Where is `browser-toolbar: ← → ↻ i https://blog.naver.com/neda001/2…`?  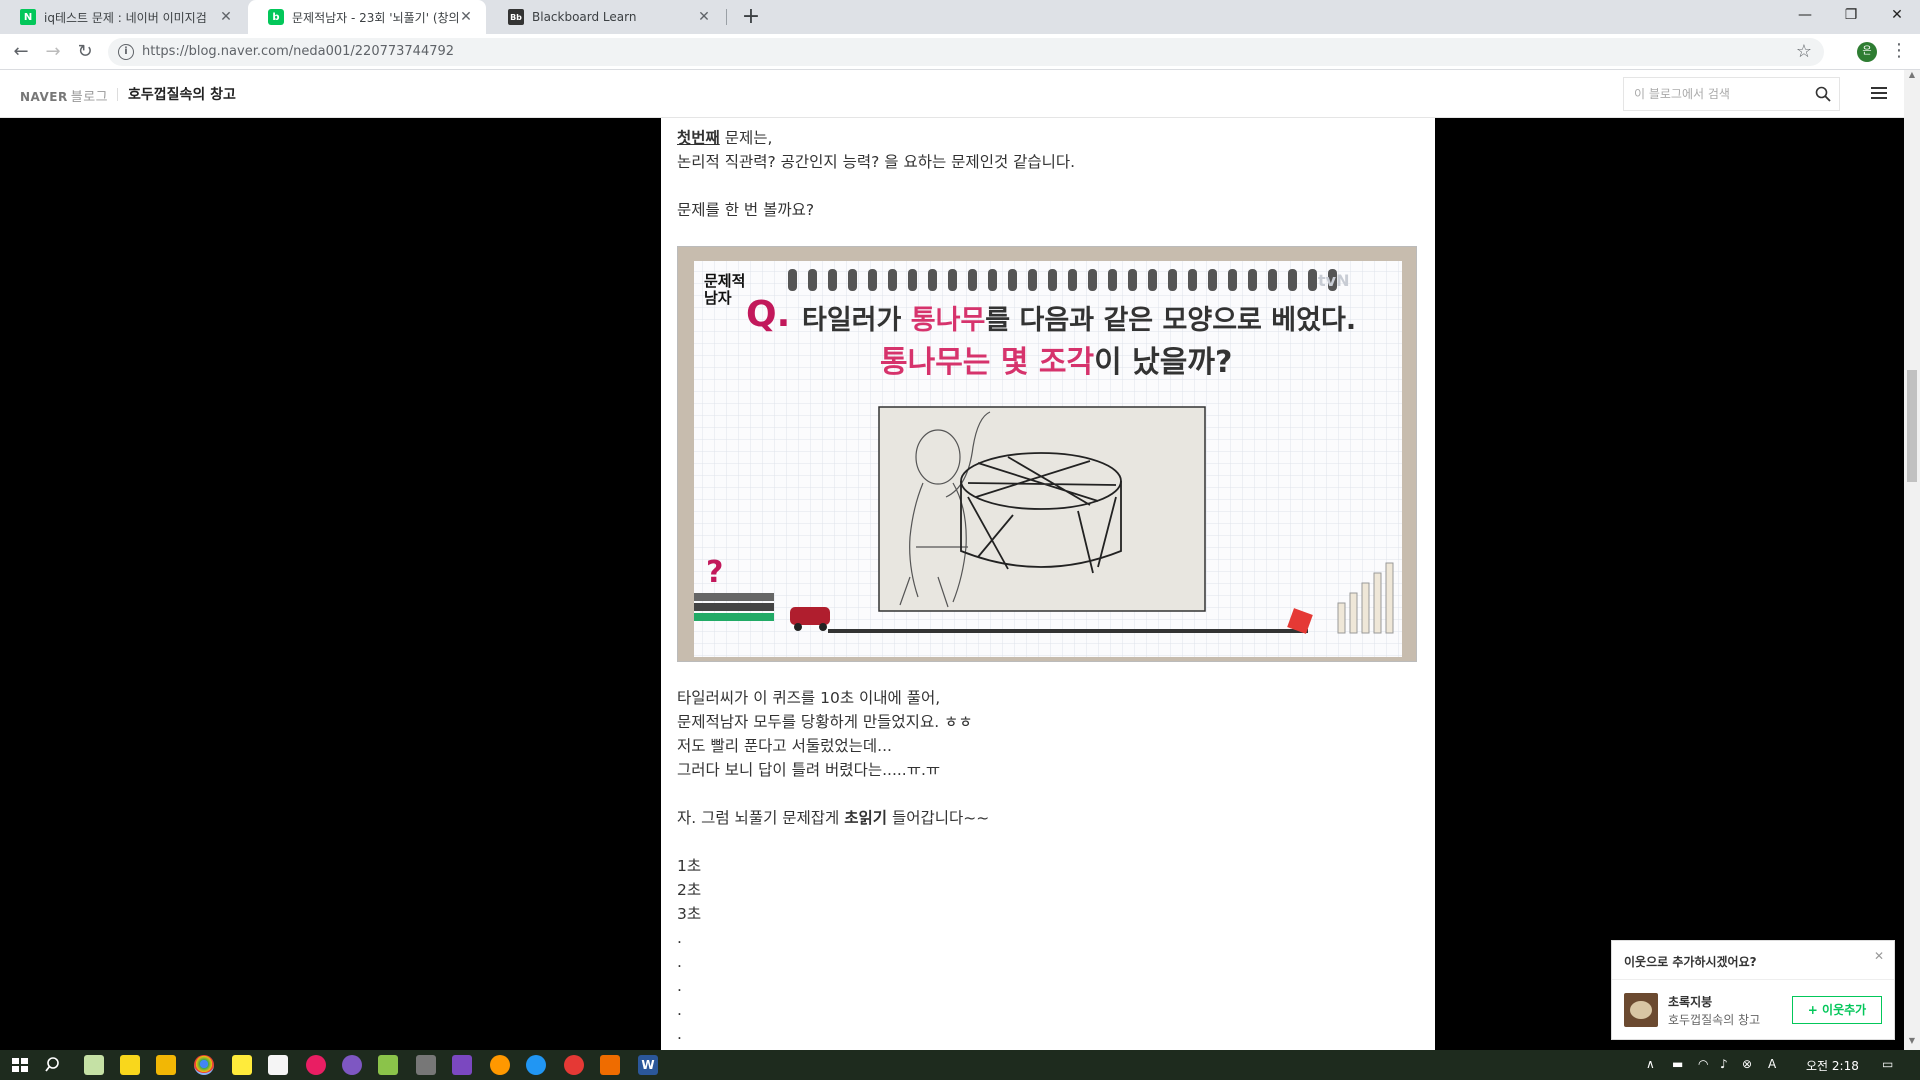 browser-toolbar: ← → ↻ i https://blog.naver.com/neda001/2… is located at coordinates (960, 52).